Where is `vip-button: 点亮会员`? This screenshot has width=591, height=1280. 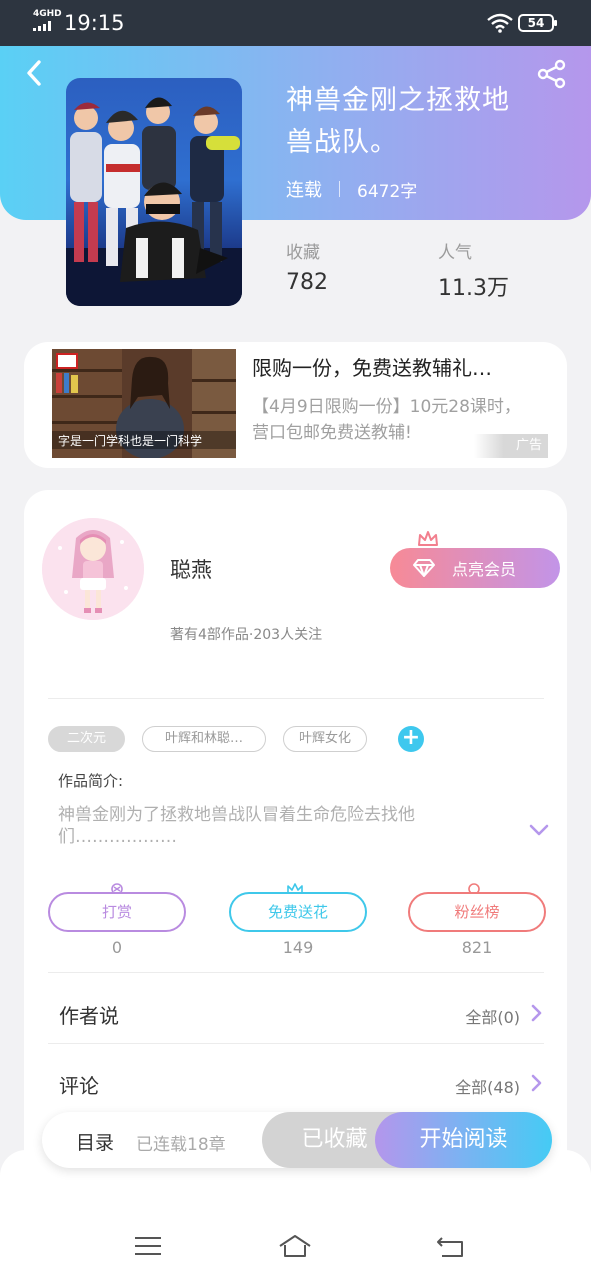
vip-button: 点亮会员 is located at coordinates (475, 568).